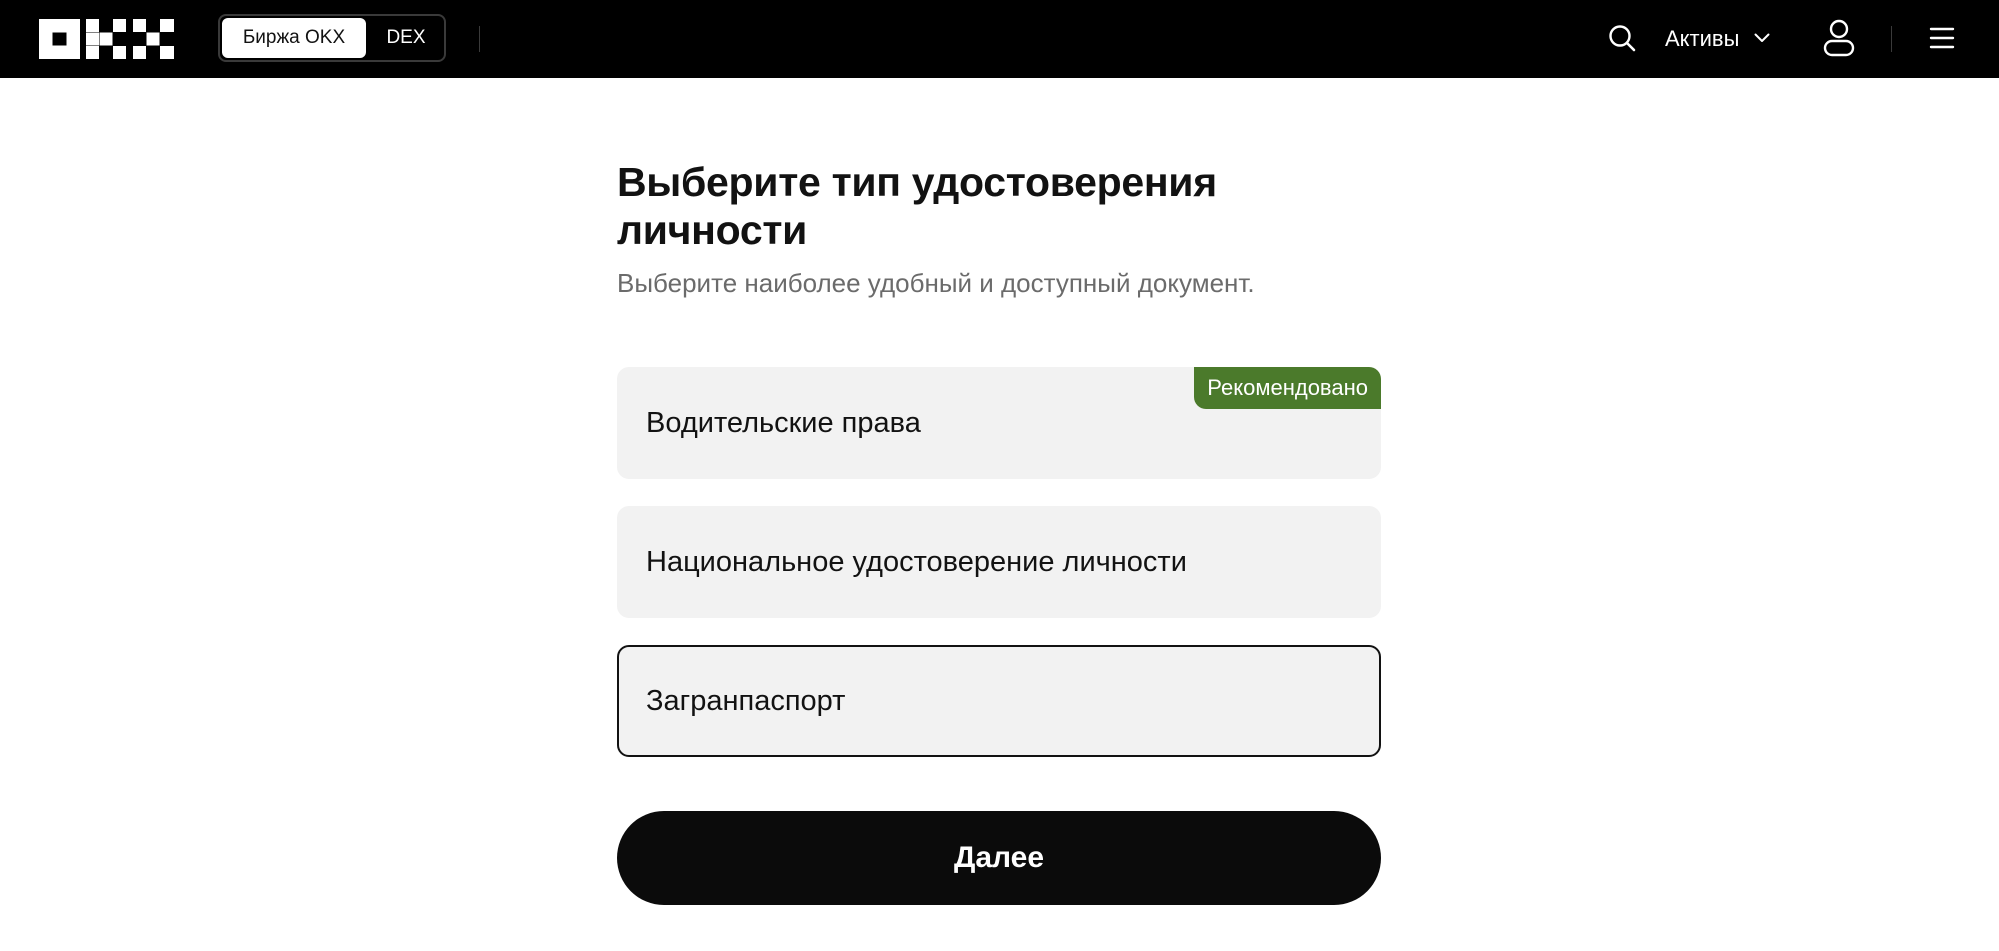  Describe the element at coordinates (1287, 388) in the screenshot. I see `recommended-badge: Рекомендовано` at that location.